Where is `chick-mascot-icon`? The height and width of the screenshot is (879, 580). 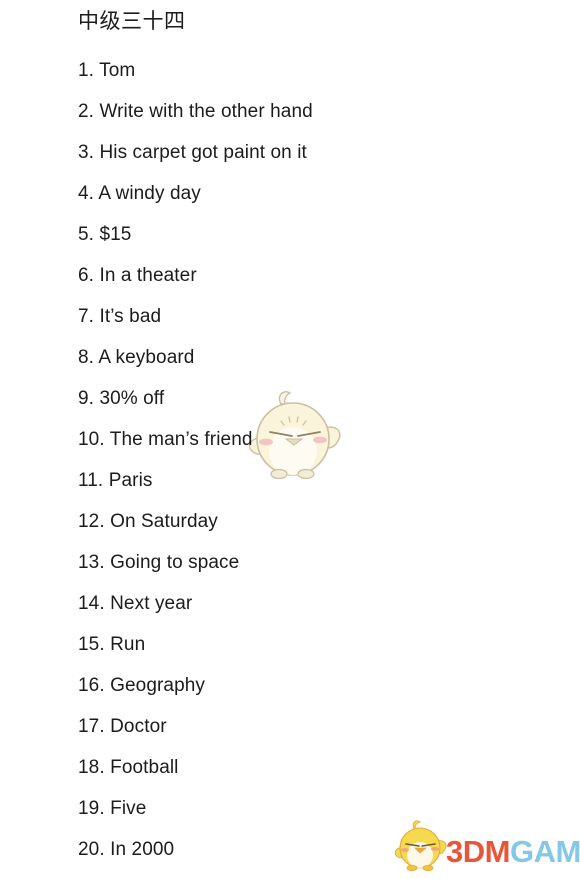
chick-mascot-icon is located at coordinates (420, 846).